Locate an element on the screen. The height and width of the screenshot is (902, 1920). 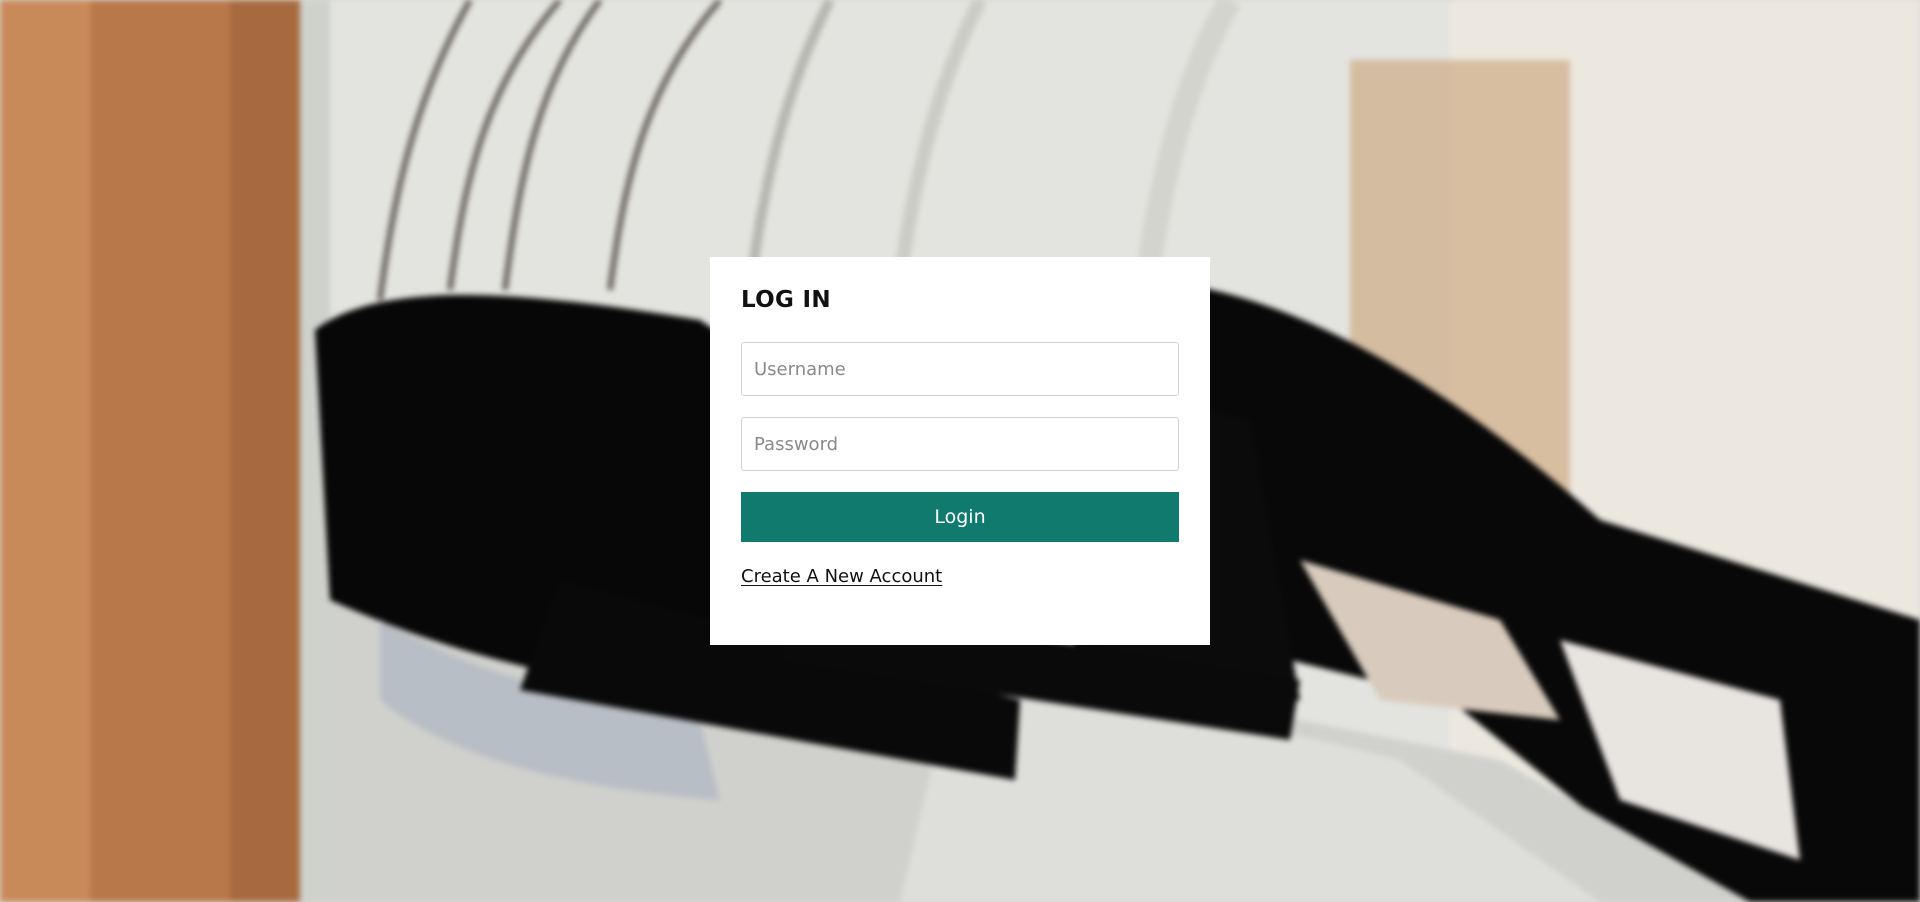
login-card: LOG IN Login Create A New Account is located at coordinates (960, 451).